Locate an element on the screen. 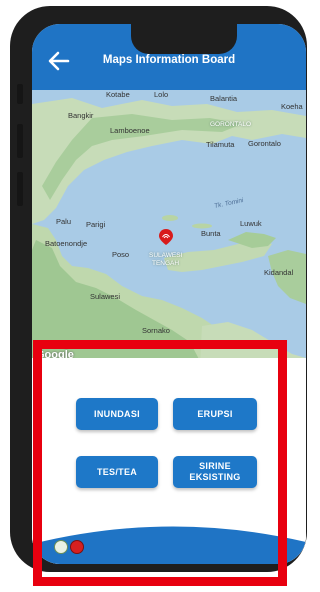  map-label: SULAWESI is located at coordinates (166, 255).